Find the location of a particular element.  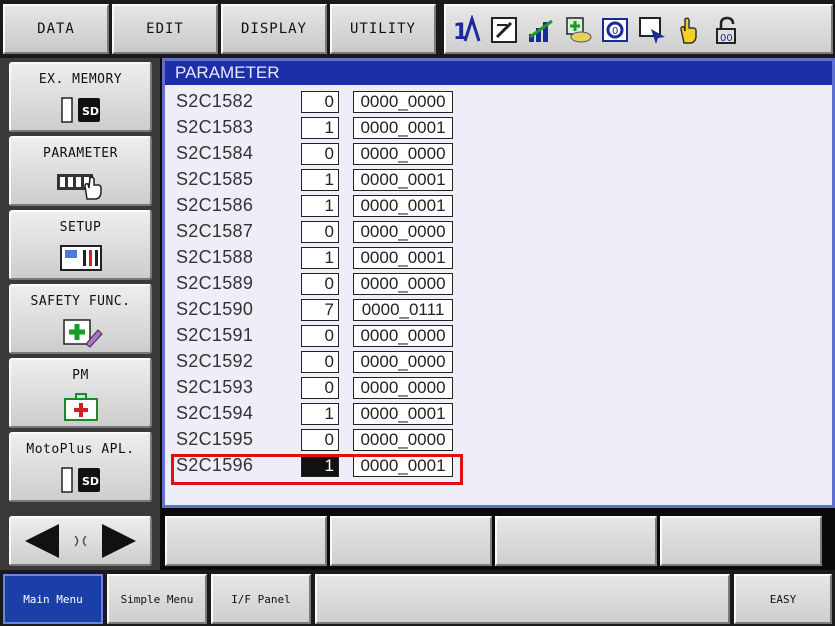

parameter-row: S2C1588 1 0000_0001 is located at coordinates (315, 258).